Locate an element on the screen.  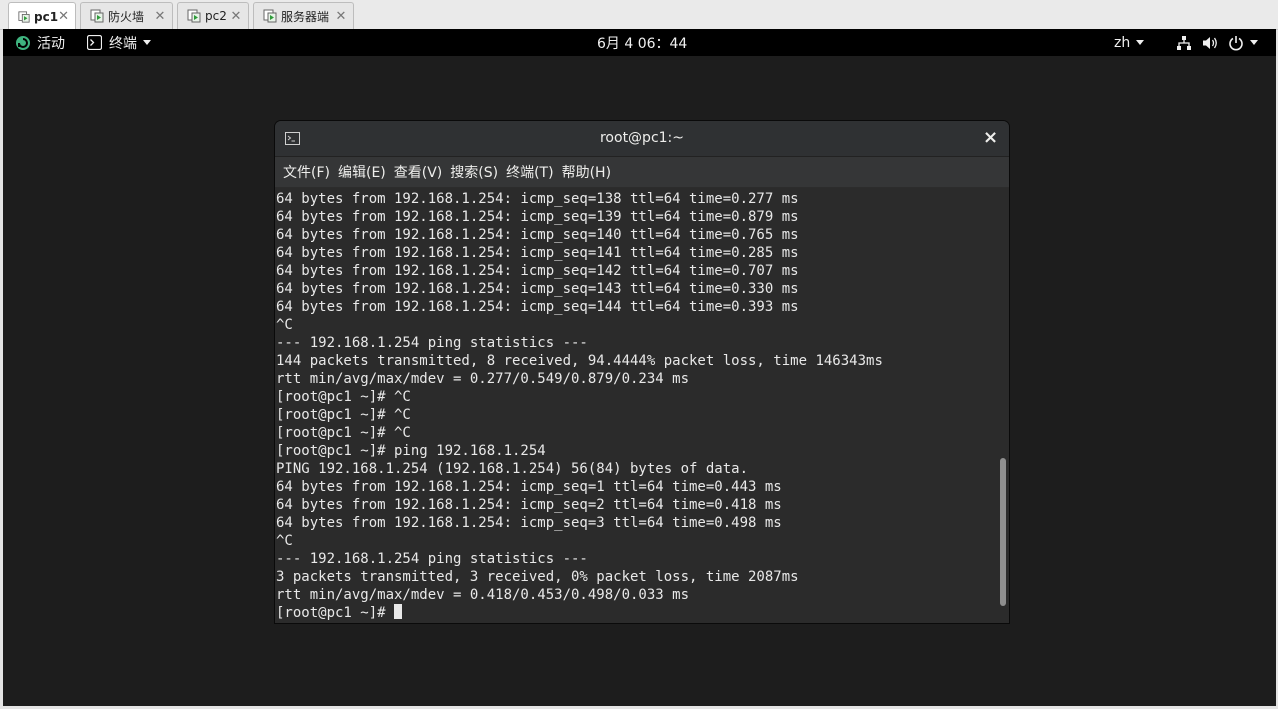
clock: 6月 4 06：44 is located at coordinates (642, 42).